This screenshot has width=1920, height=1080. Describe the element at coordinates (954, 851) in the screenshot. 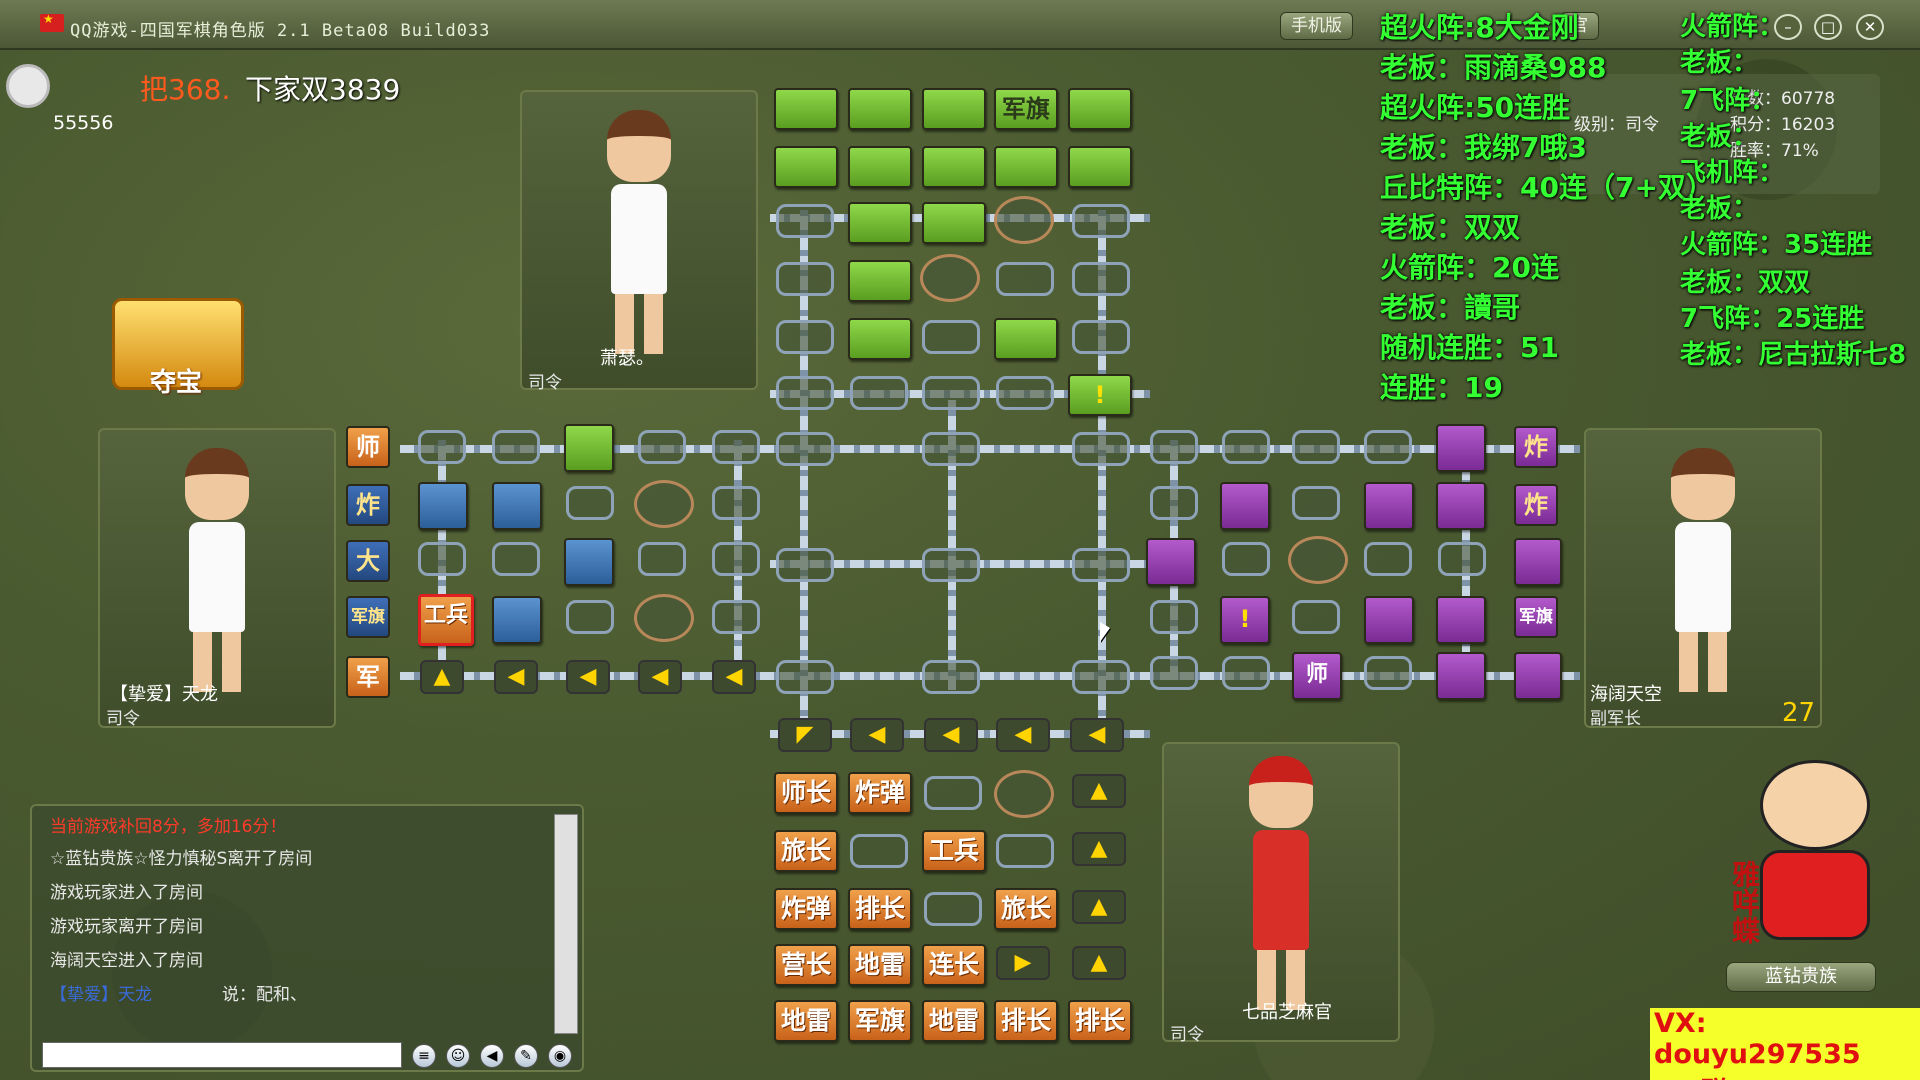

I see `bottom-piece: 工兵` at that location.